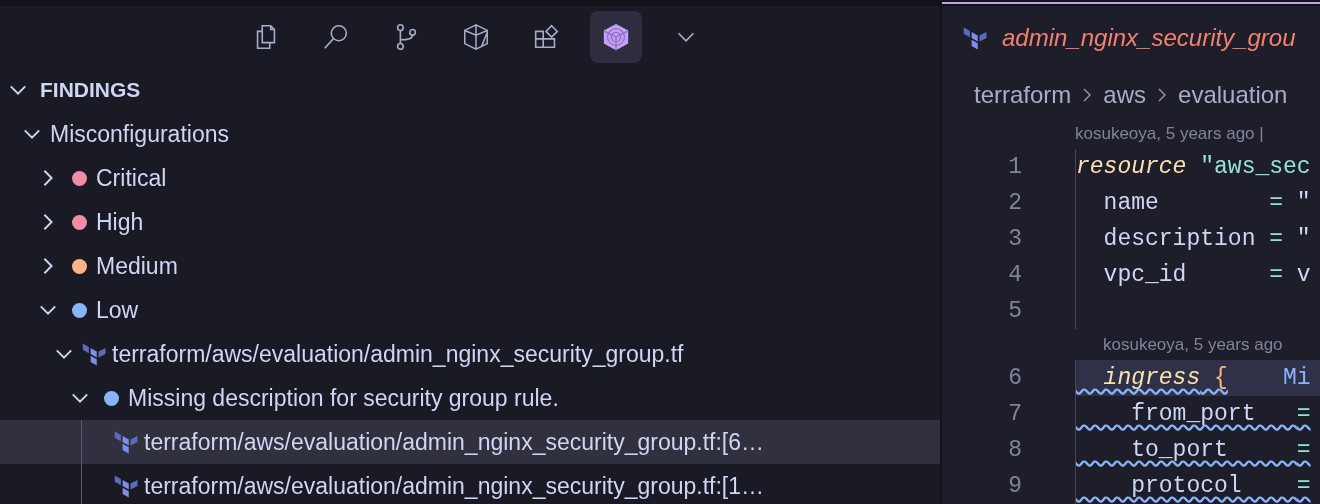  What do you see at coordinates (470, 134) in the screenshot?
I see `tree-item: Misconfigurations` at bounding box center [470, 134].